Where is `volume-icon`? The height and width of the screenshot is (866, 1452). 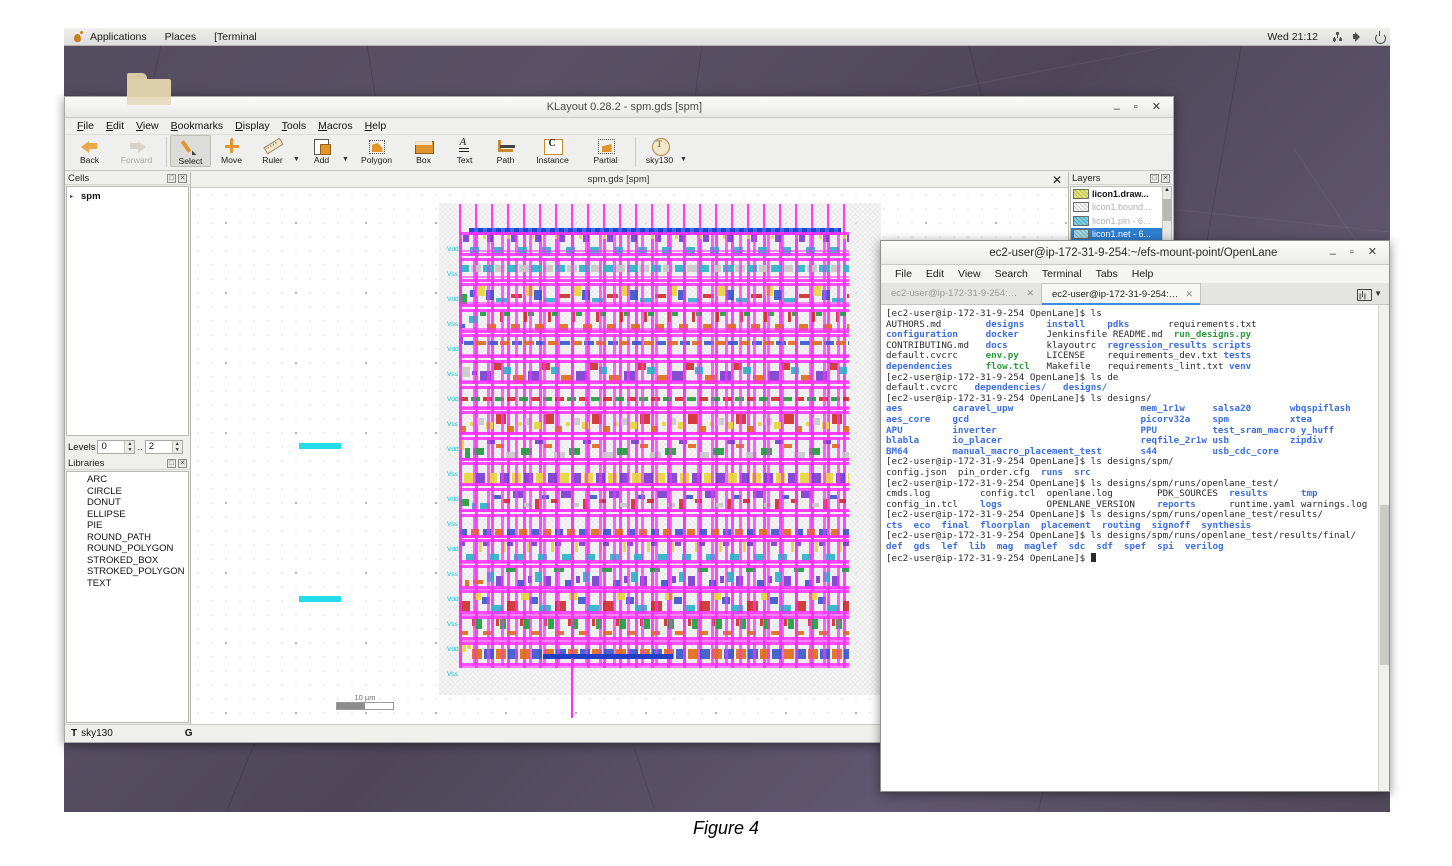 volume-icon is located at coordinates (1358, 36).